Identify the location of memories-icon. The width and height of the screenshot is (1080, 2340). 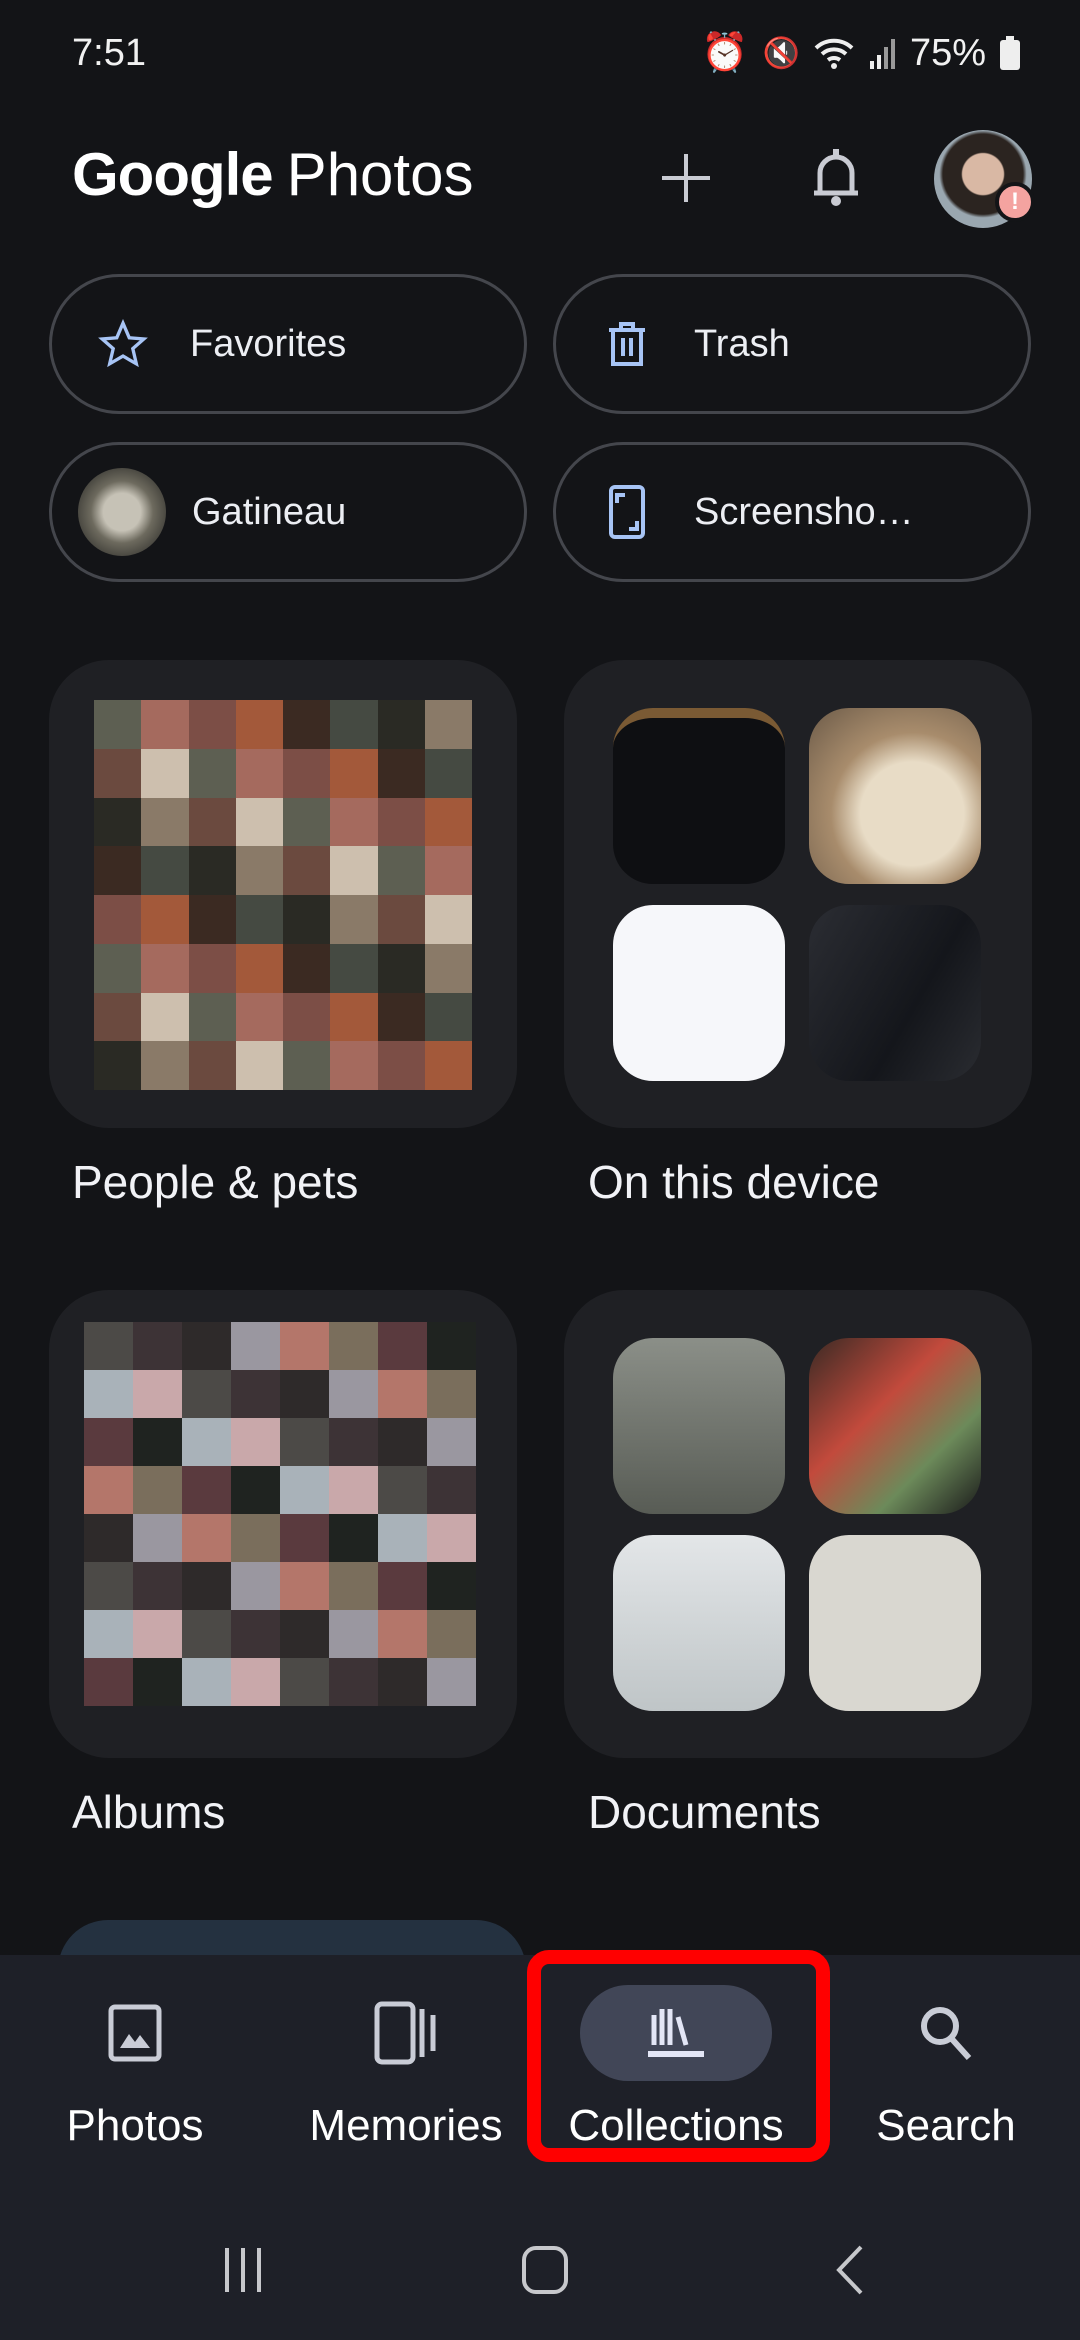
(406, 2033).